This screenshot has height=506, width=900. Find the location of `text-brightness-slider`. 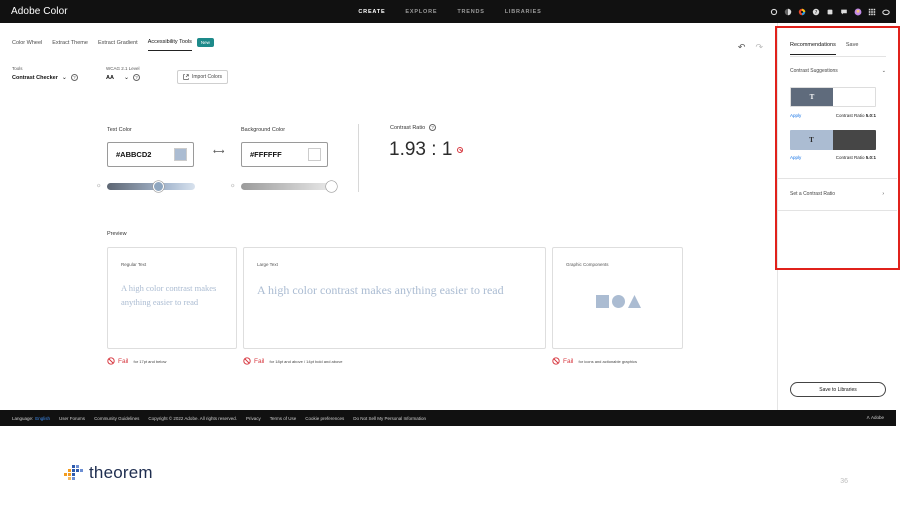

text-brightness-slider is located at coordinates (151, 186).